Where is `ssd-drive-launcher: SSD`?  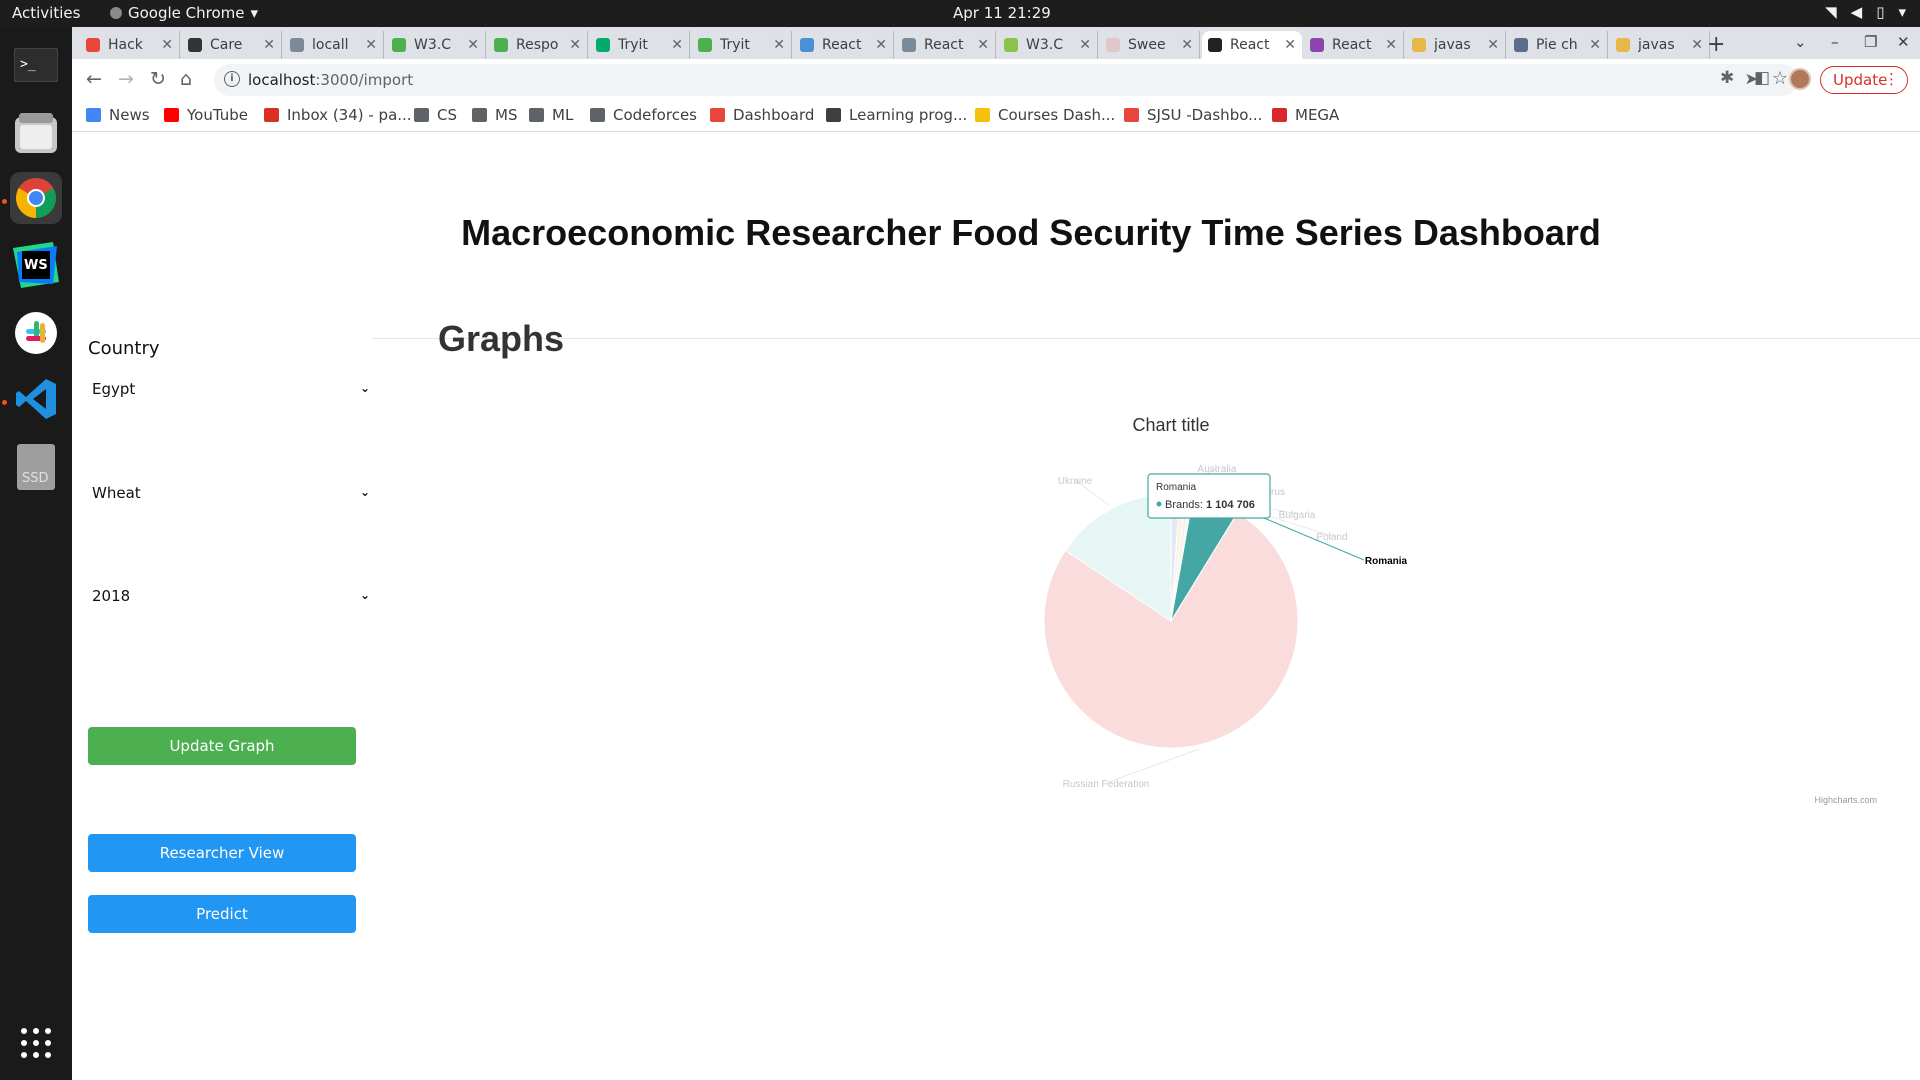
ssd-drive-launcher: SSD is located at coordinates (36, 467).